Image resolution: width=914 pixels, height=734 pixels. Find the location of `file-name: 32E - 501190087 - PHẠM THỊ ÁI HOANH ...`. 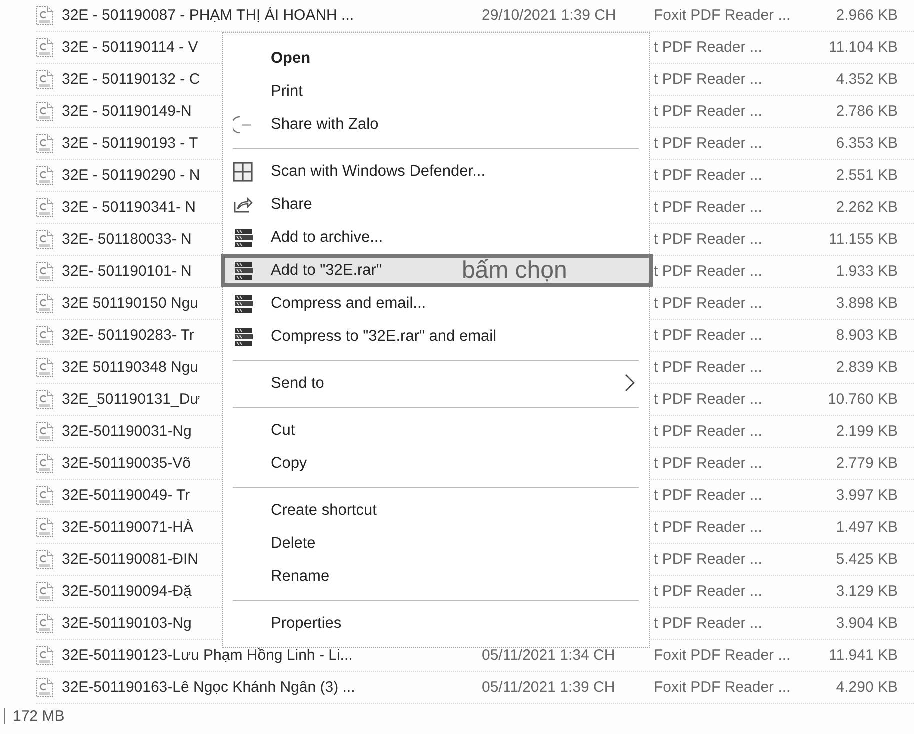

file-name: 32E - 501190087 - PHẠM THỊ ÁI HOANH ... is located at coordinates (272, 15).